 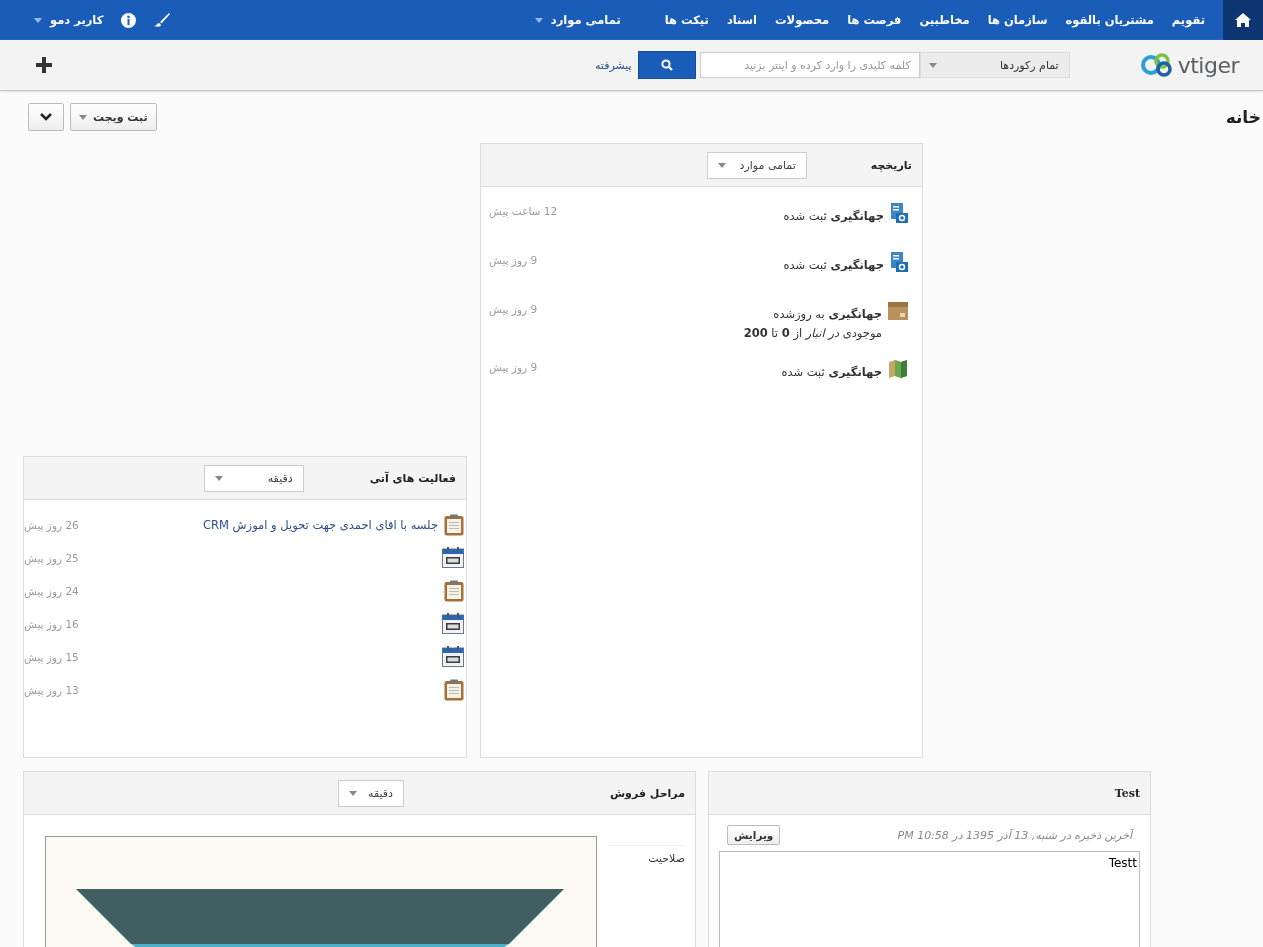 What do you see at coordinates (51, 557) in the screenshot?
I see `activity-time: 25 روز پیش` at bounding box center [51, 557].